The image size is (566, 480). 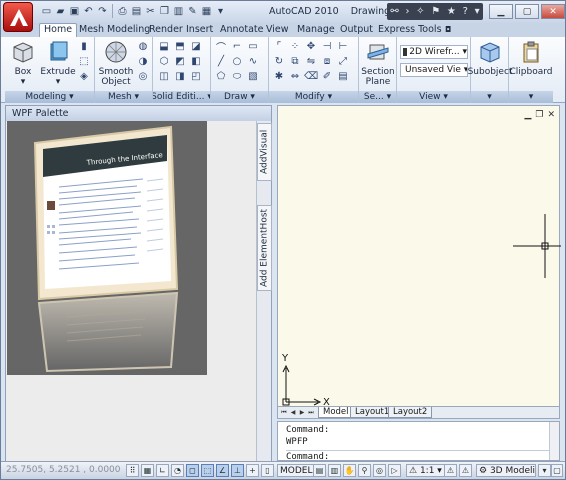 What do you see at coordinates (544, 470) in the screenshot?
I see `status-menu-icon: ▾` at bounding box center [544, 470].